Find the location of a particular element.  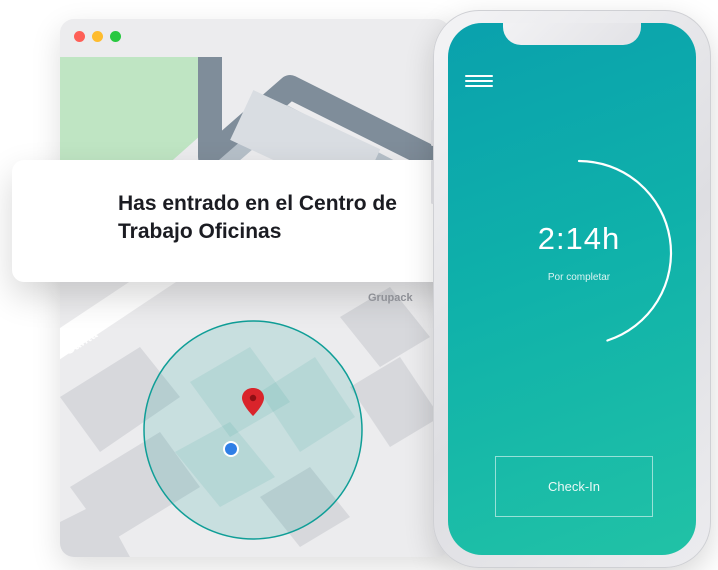

timer-label: Por completar is located at coordinates (579, 277).